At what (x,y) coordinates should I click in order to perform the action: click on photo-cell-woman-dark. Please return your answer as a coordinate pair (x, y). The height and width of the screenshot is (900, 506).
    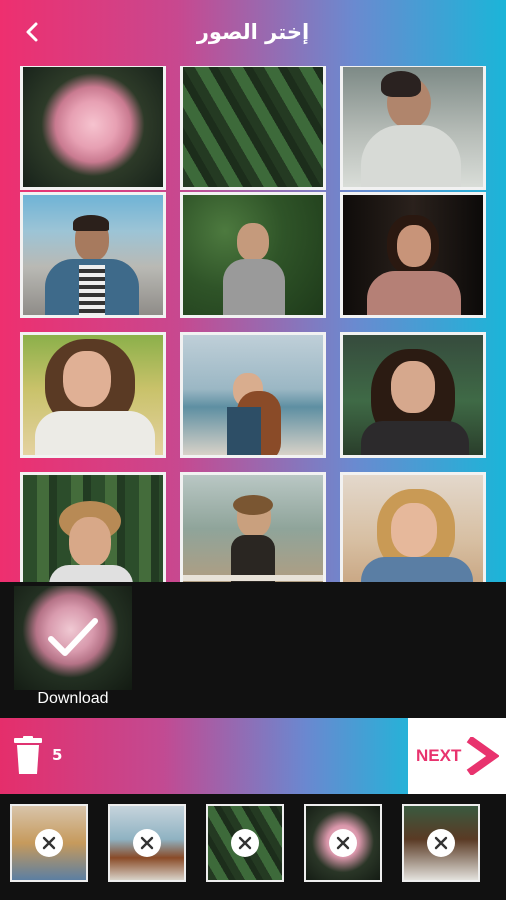
    Looking at the image, I should click on (413, 255).